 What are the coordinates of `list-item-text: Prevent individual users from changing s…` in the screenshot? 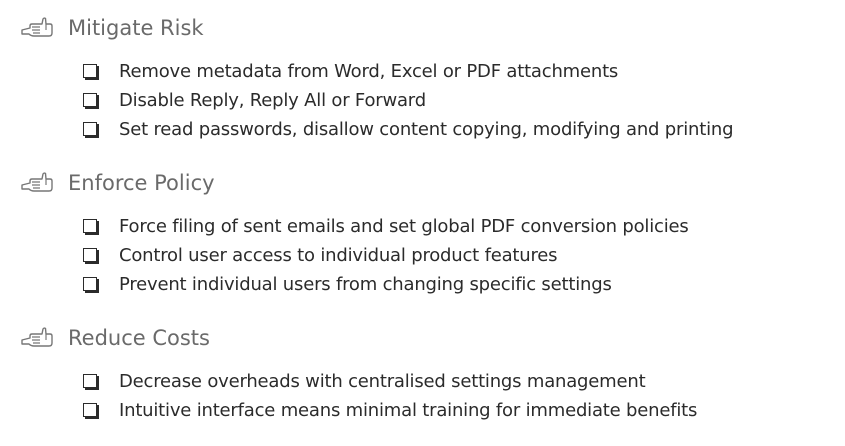 It's located at (365, 284).